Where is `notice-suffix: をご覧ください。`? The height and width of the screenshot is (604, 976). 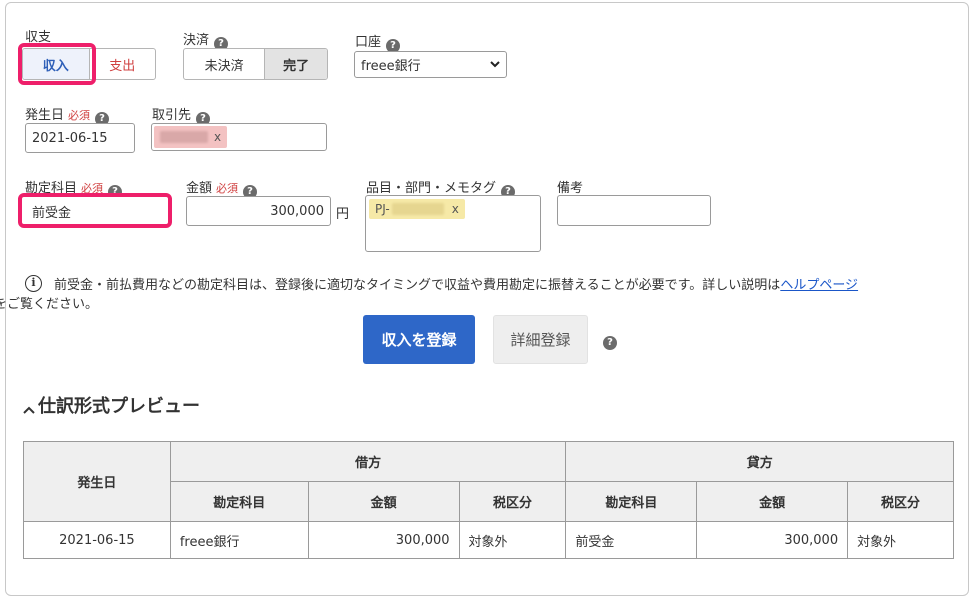 notice-suffix: をご覧ください。 is located at coordinates (49, 304).